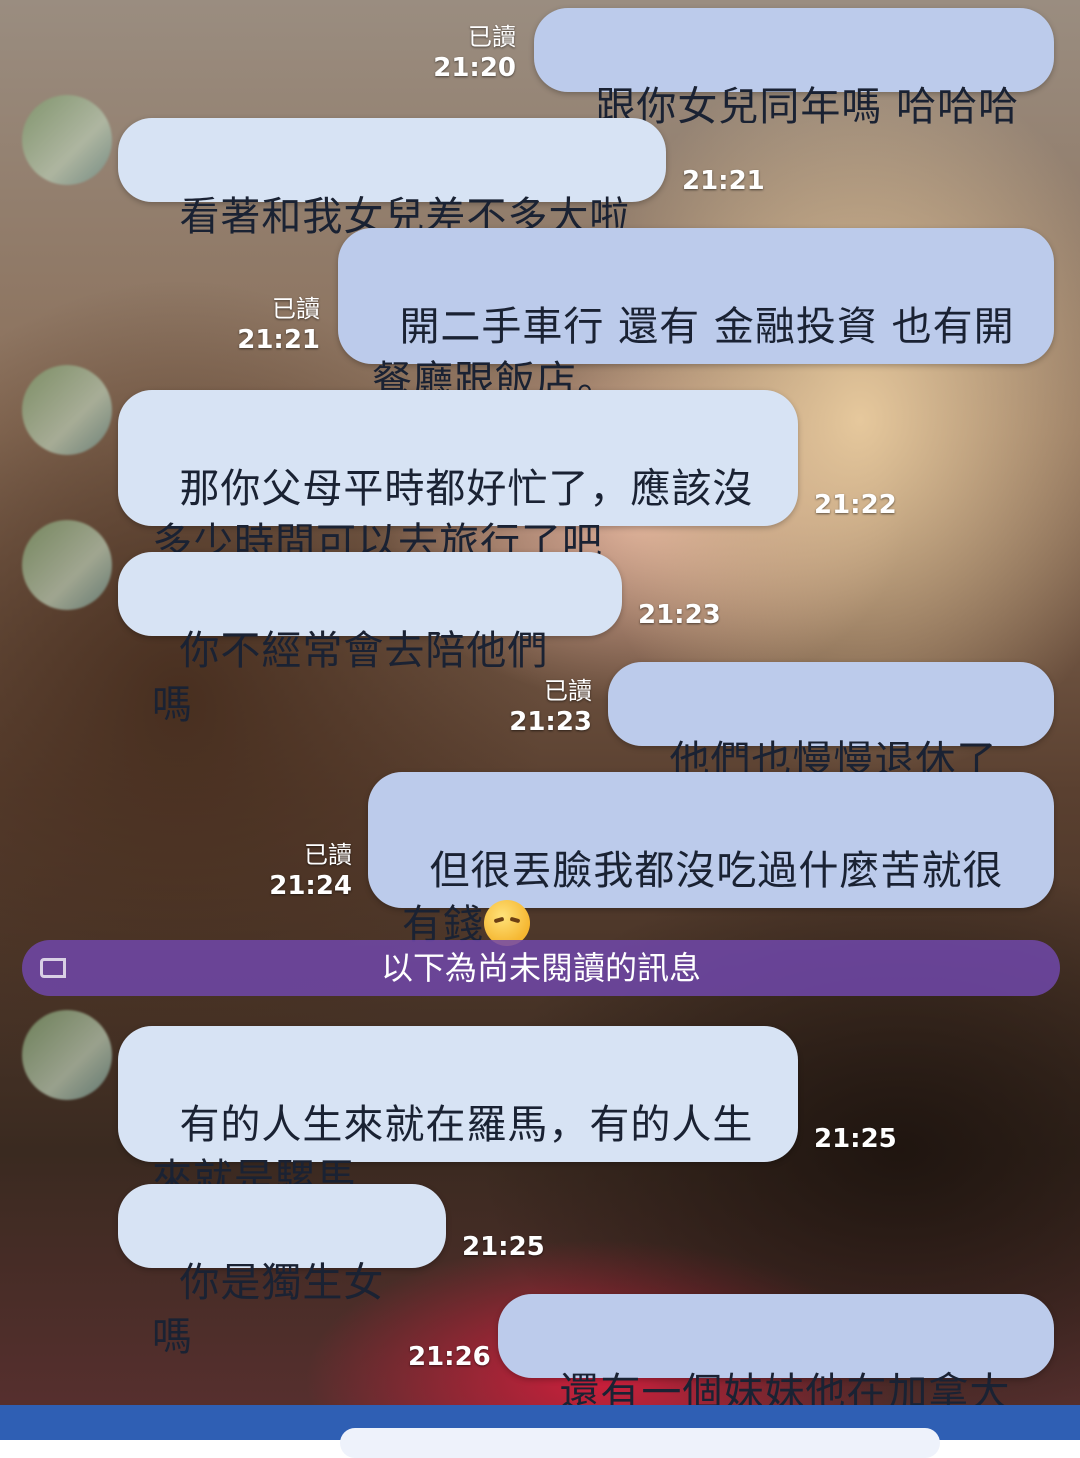  What do you see at coordinates (449, 1357) in the screenshot?
I see `message-time: 21:26` at bounding box center [449, 1357].